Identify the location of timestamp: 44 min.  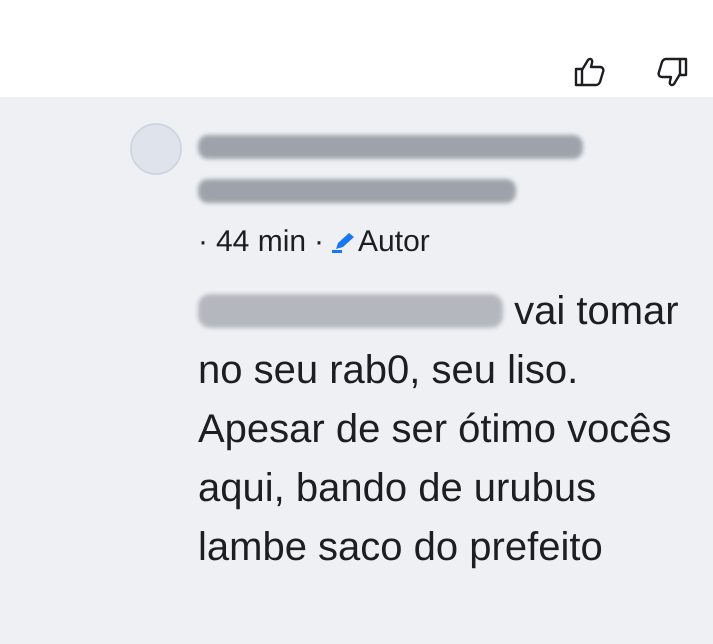
(261, 242).